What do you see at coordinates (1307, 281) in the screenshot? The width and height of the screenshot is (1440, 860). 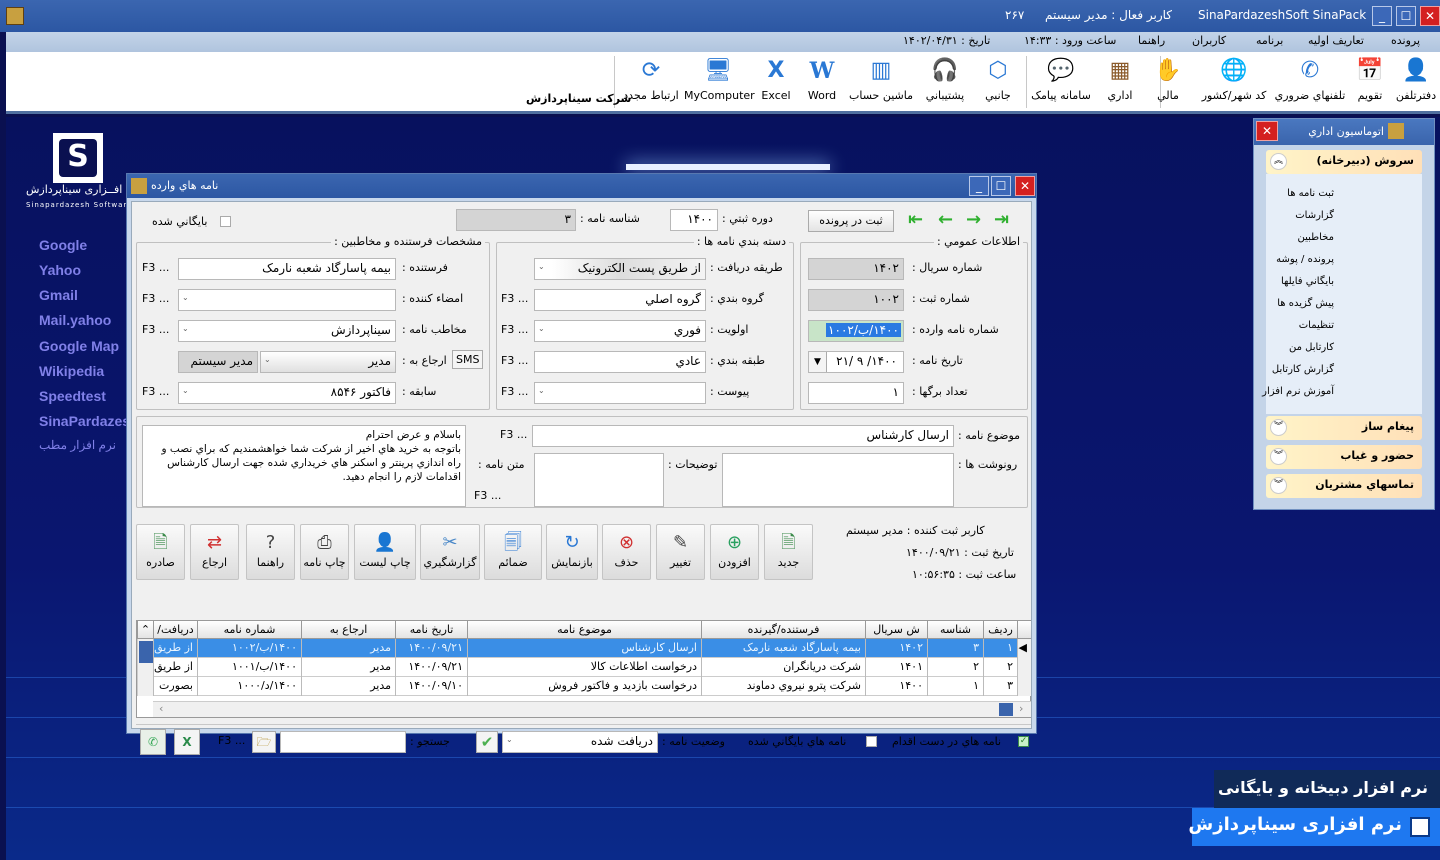 I see `panel-item-file-archive: بايگاني فايلها` at bounding box center [1307, 281].